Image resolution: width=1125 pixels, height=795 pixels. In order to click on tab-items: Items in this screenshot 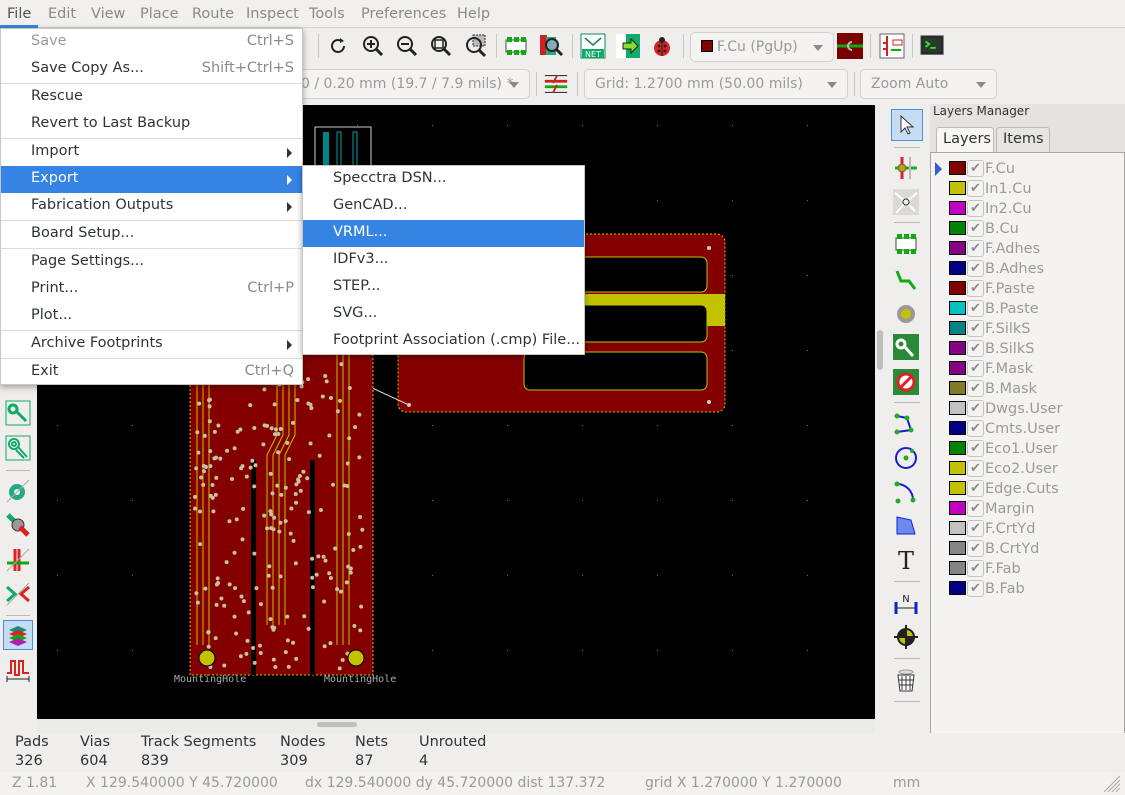, I will do `click(1023, 140)`.